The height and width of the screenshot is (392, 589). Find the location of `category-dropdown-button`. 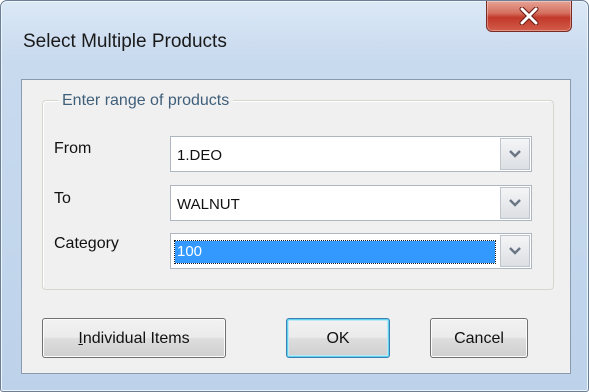

category-dropdown-button is located at coordinates (515, 251).